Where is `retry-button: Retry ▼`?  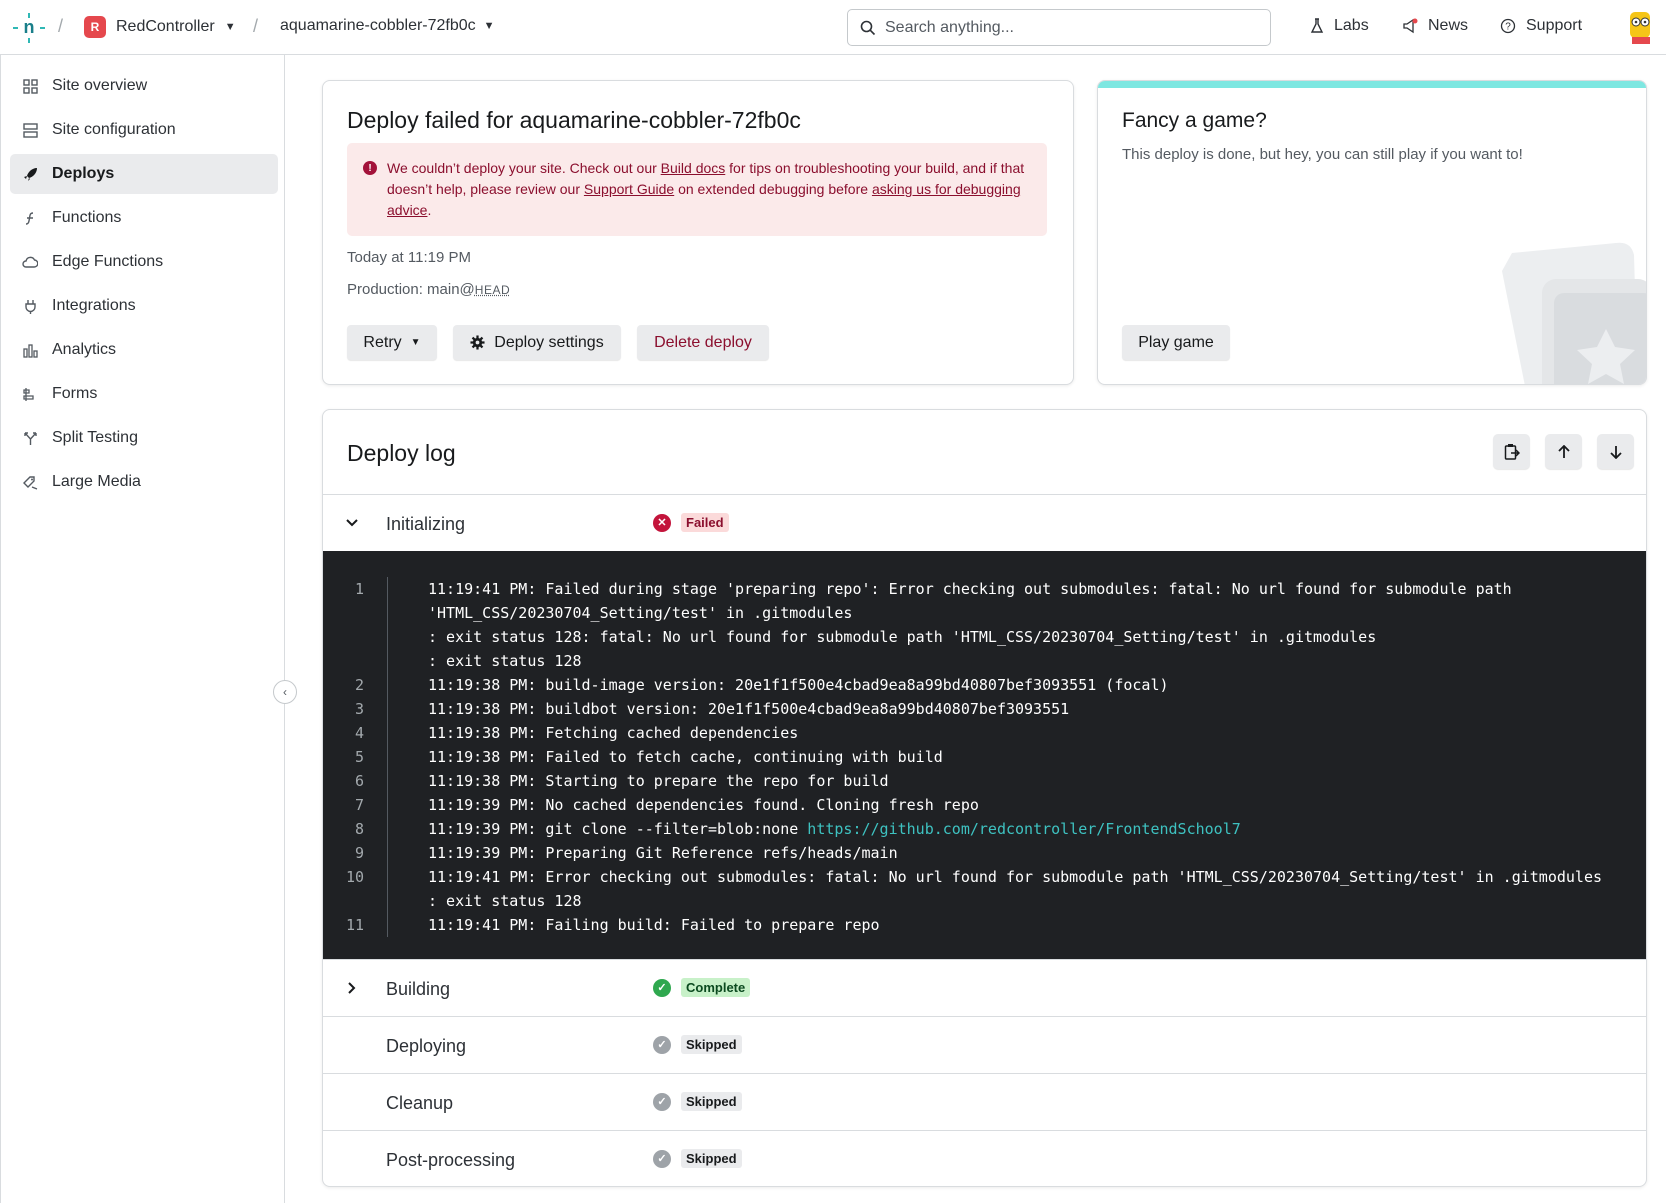 retry-button: Retry ▼ is located at coordinates (392, 342).